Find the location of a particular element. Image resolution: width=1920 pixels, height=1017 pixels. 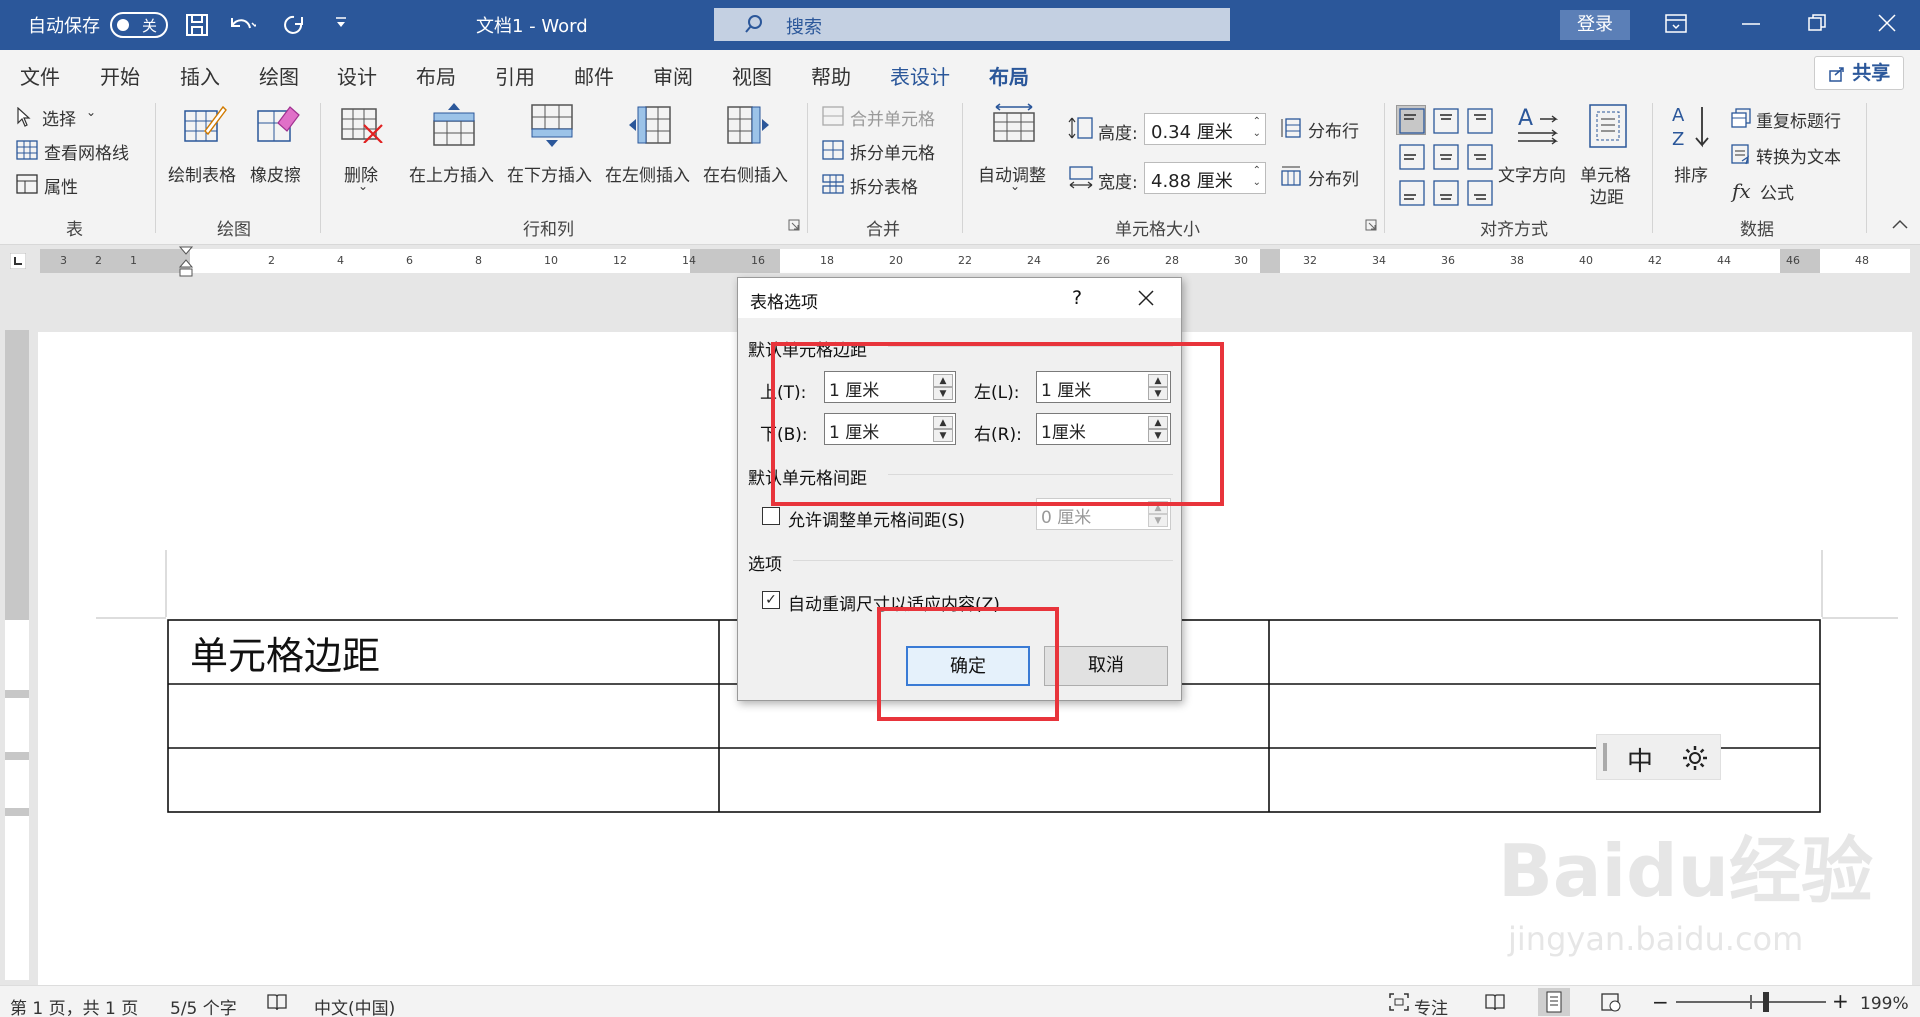

height-input: 0.34 厘米 ⌃ ⌄ is located at coordinates (1205, 129).